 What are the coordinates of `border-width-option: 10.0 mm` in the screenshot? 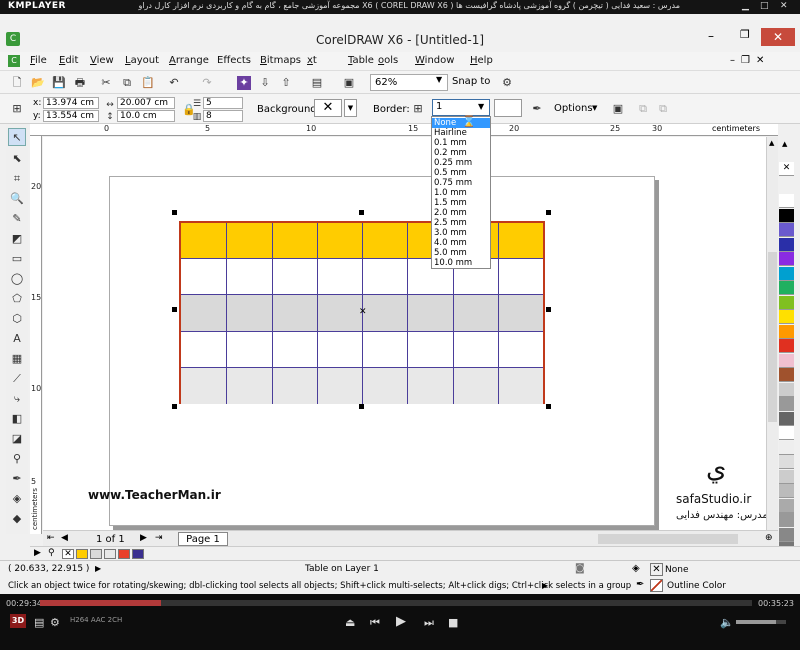 It's located at (461, 263).